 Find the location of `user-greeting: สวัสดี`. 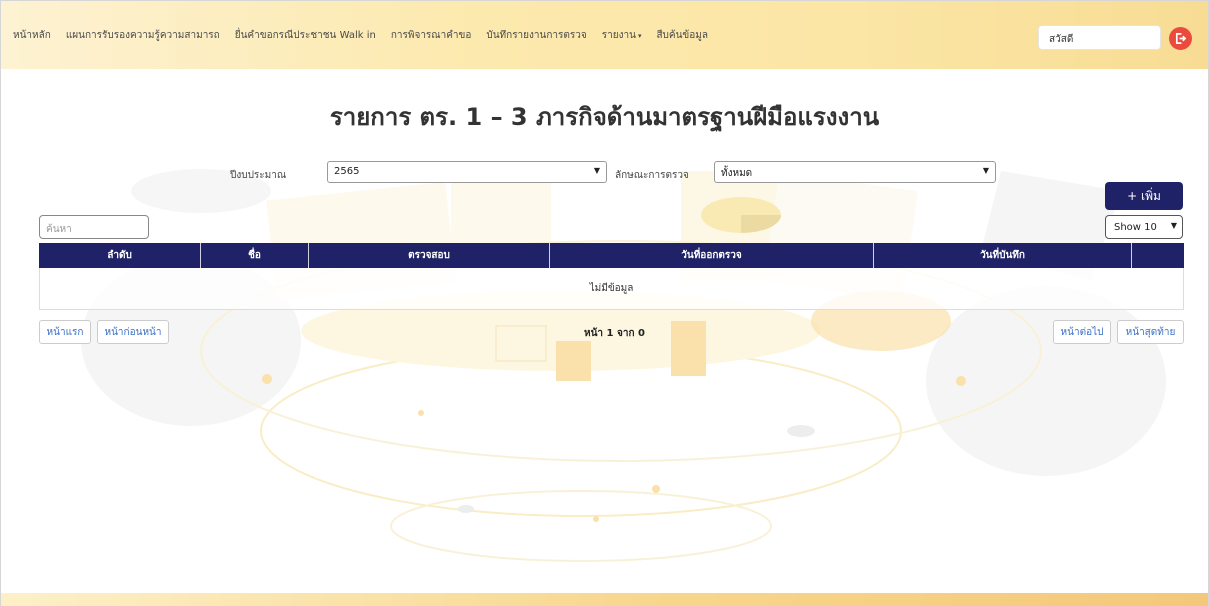

user-greeting: สวัสดี is located at coordinates (1099, 37).